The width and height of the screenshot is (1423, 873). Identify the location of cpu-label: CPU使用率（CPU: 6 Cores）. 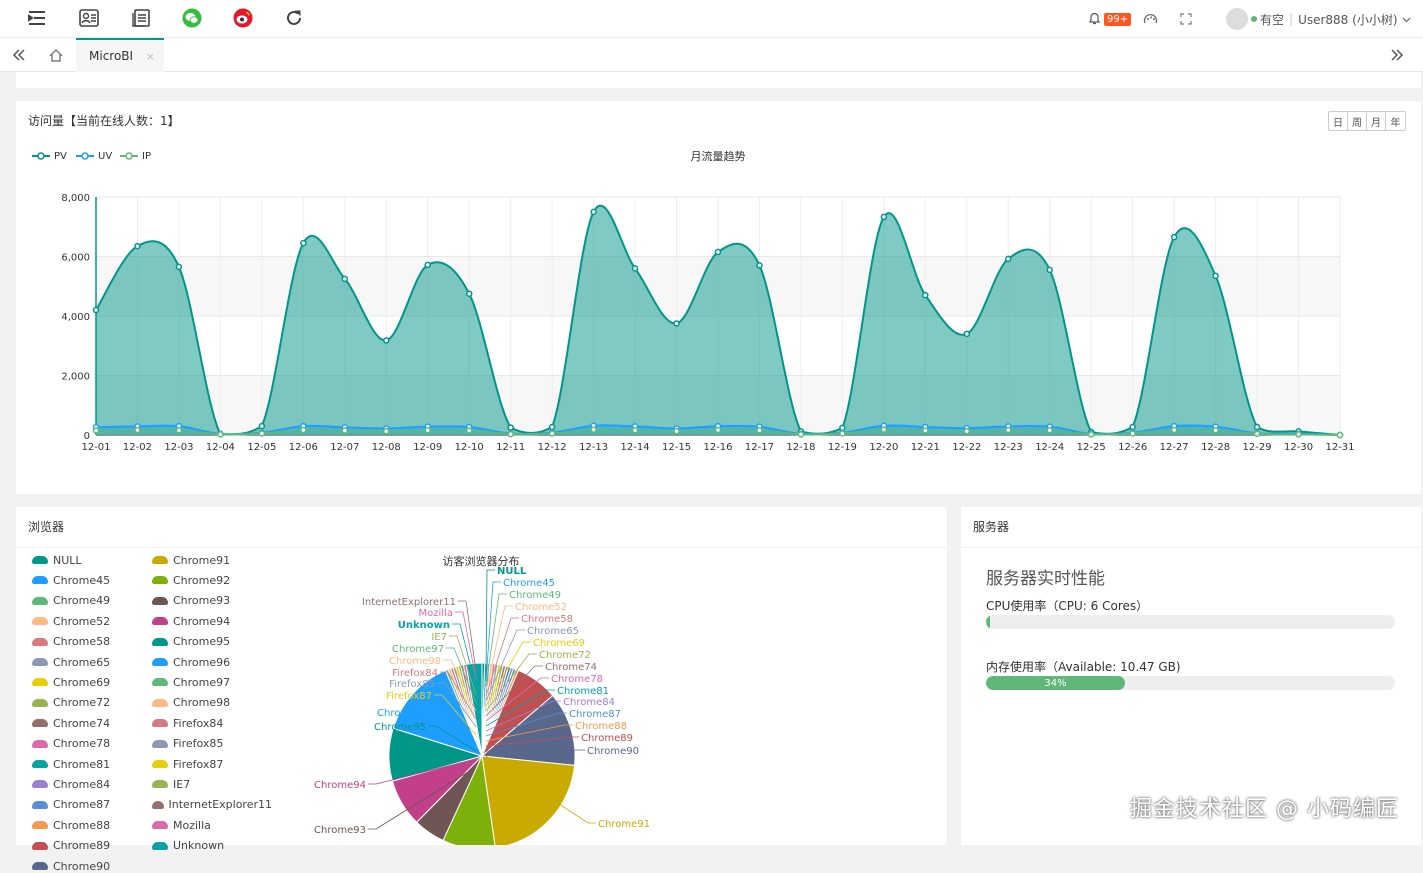
(1067, 605).